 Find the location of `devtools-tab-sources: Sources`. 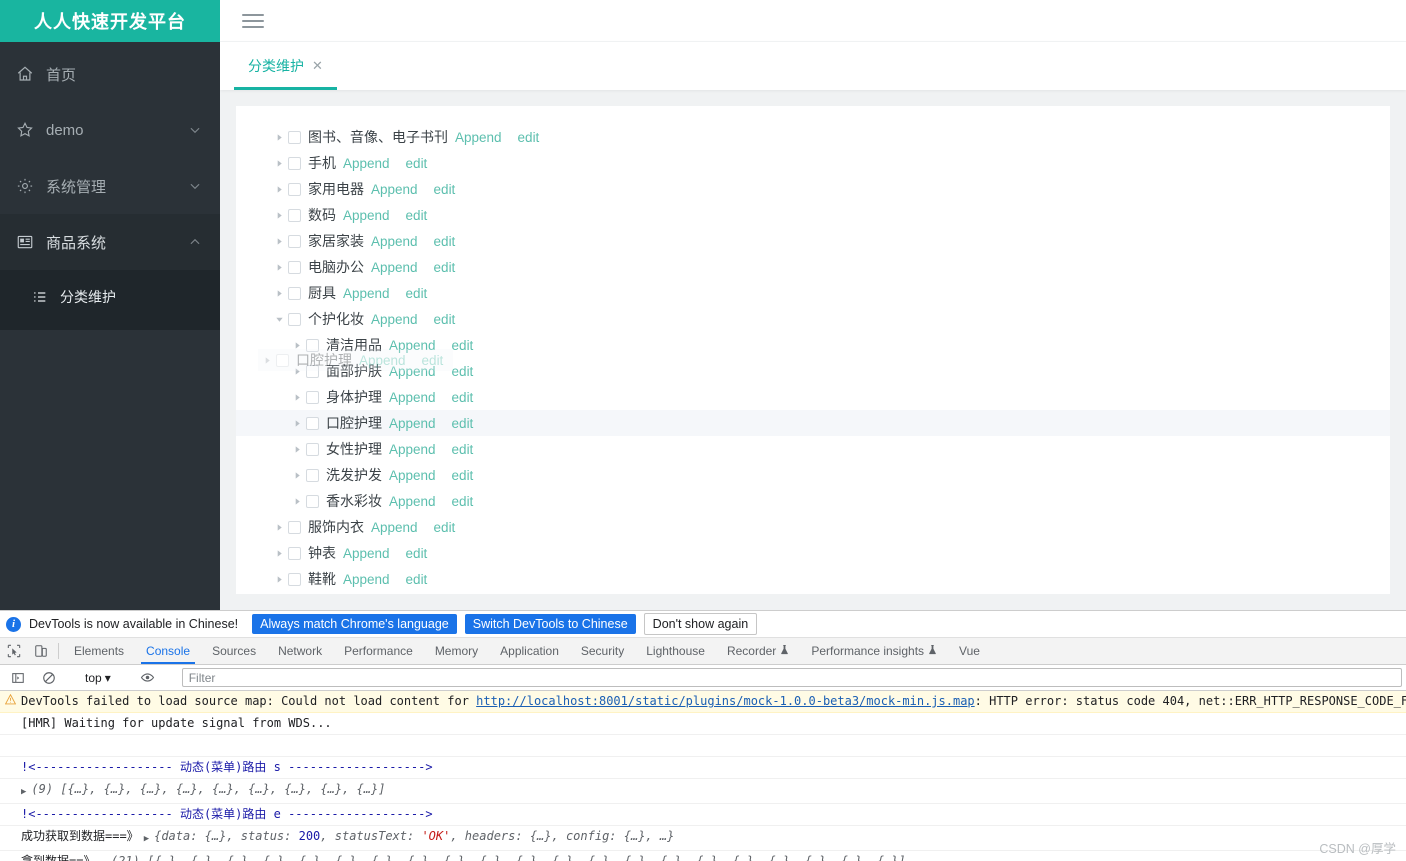

devtools-tab-sources: Sources is located at coordinates (234, 651).